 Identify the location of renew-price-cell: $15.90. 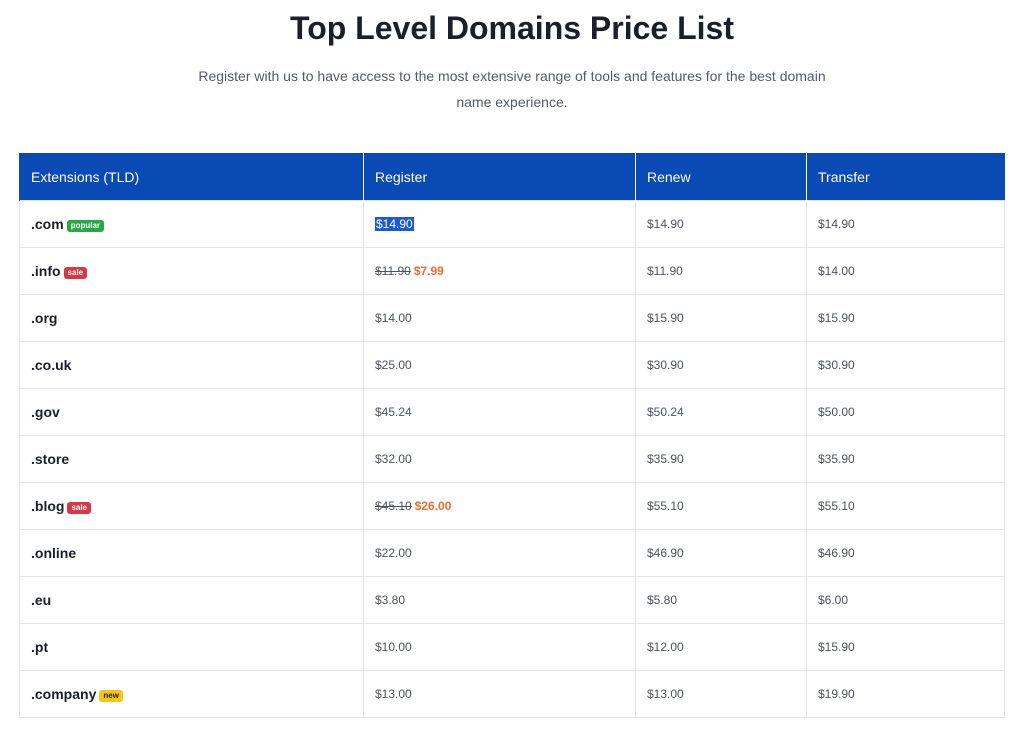
(721, 318).